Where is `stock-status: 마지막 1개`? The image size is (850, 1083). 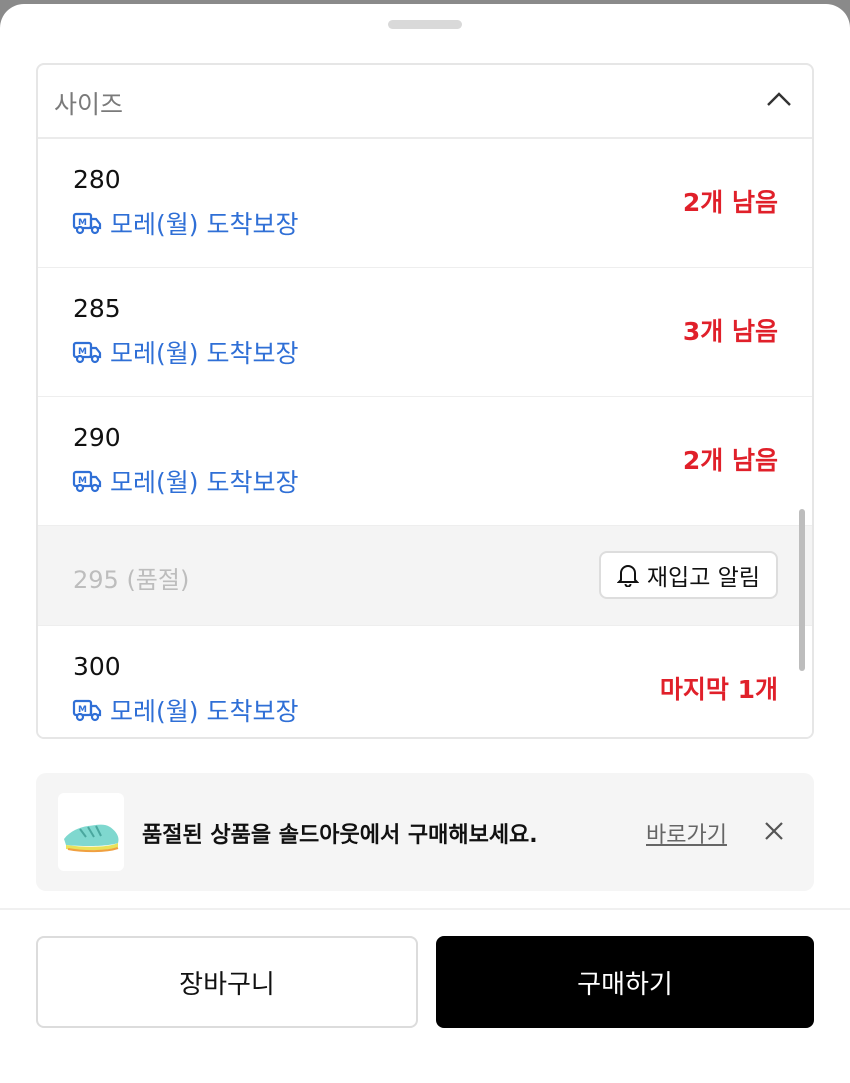 stock-status: 마지막 1개 is located at coordinates (718, 689).